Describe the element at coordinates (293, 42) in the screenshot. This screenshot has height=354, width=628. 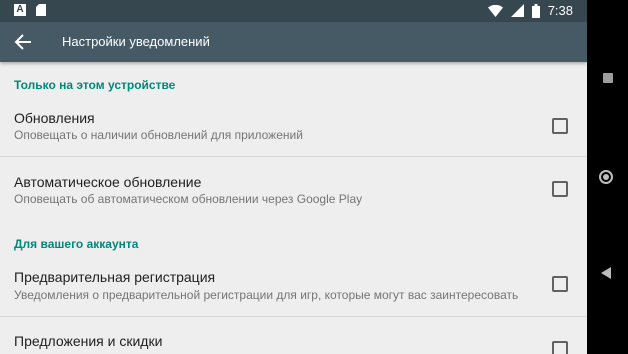
I see `toolbar: Настройки уведомлений` at that location.